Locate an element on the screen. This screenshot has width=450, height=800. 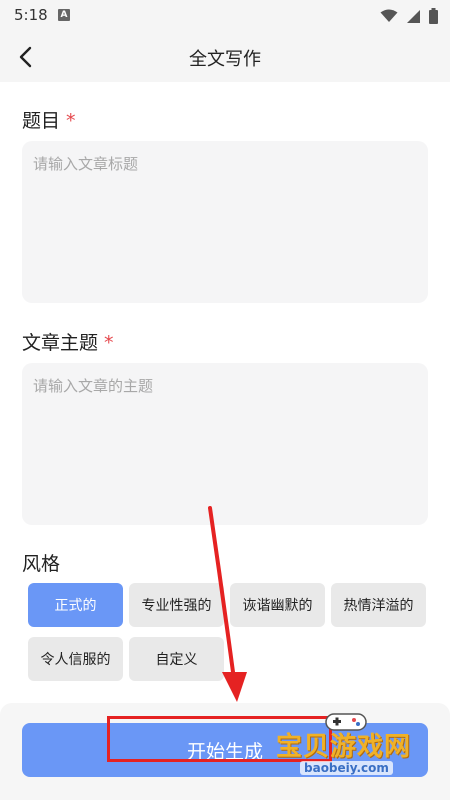
status-time: 5:18 is located at coordinates (31, 15).